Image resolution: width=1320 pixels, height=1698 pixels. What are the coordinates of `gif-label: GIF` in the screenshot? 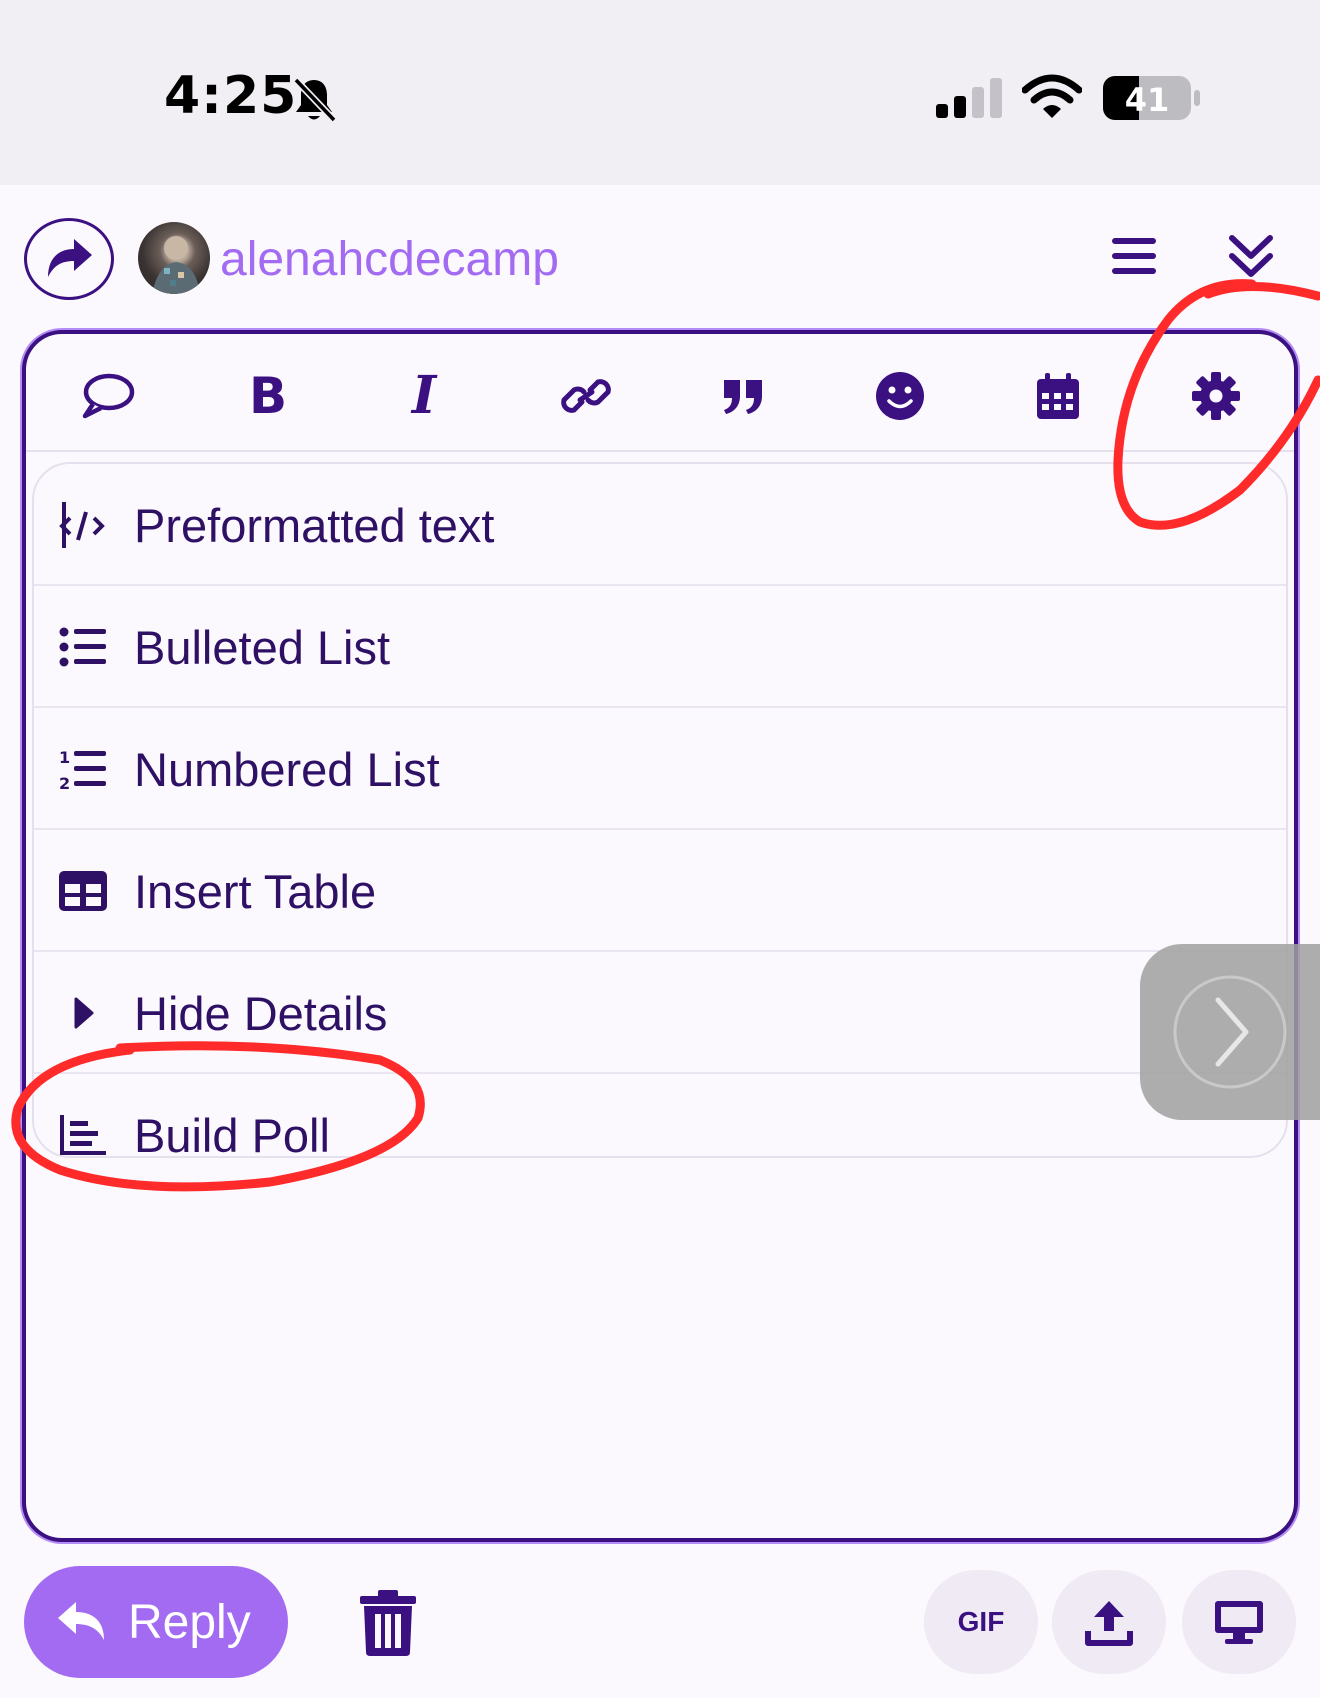 It's located at (981, 1621).